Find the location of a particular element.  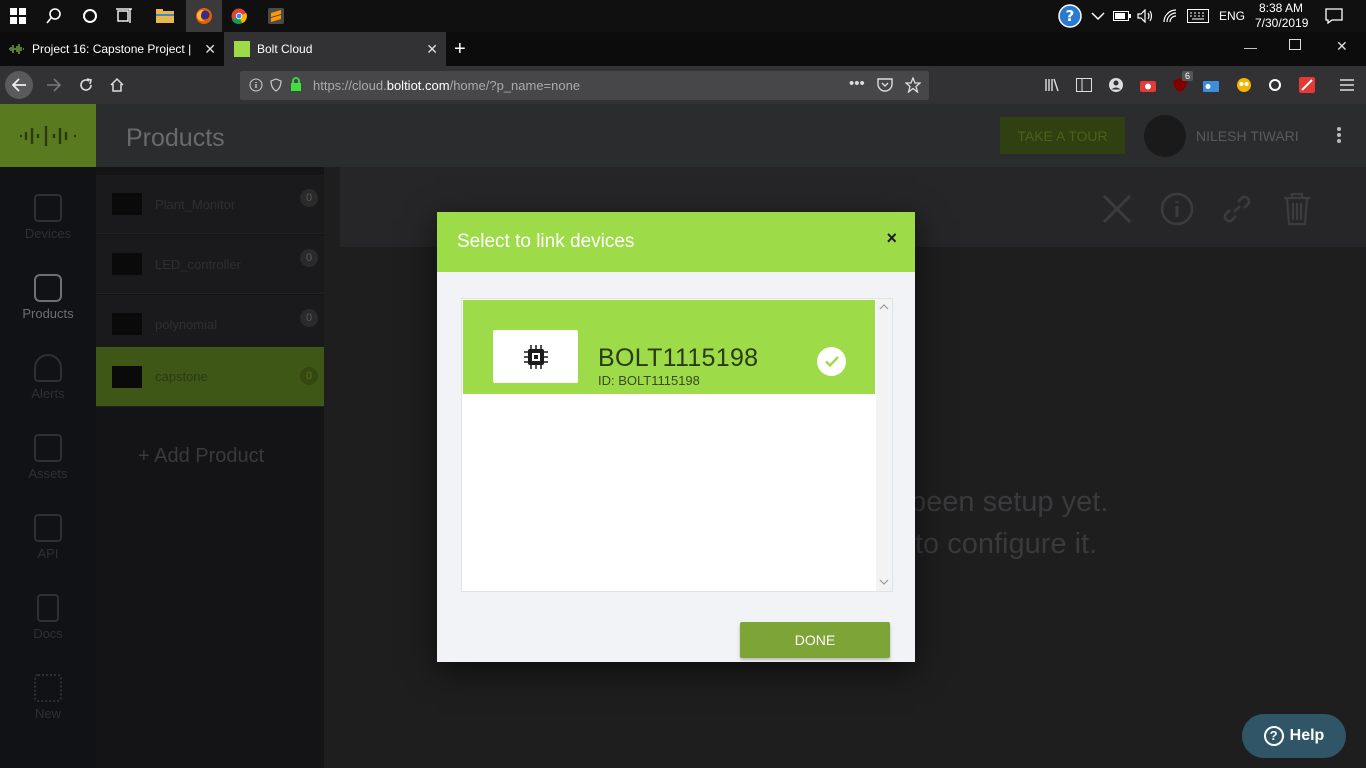

help-circle-icon: ? is located at coordinates (1070, 16).